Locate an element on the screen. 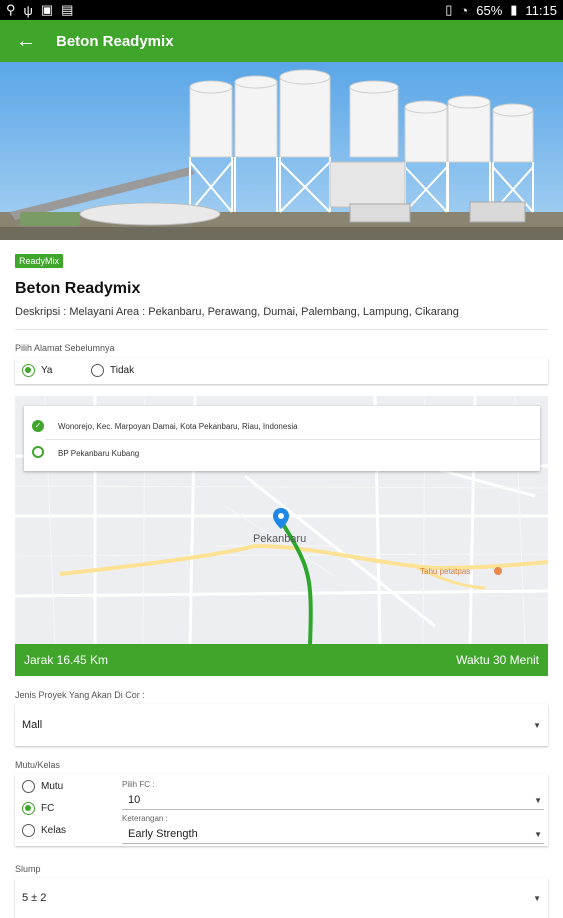  origin-check-icon: ✓ is located at coordinates (38, 426).